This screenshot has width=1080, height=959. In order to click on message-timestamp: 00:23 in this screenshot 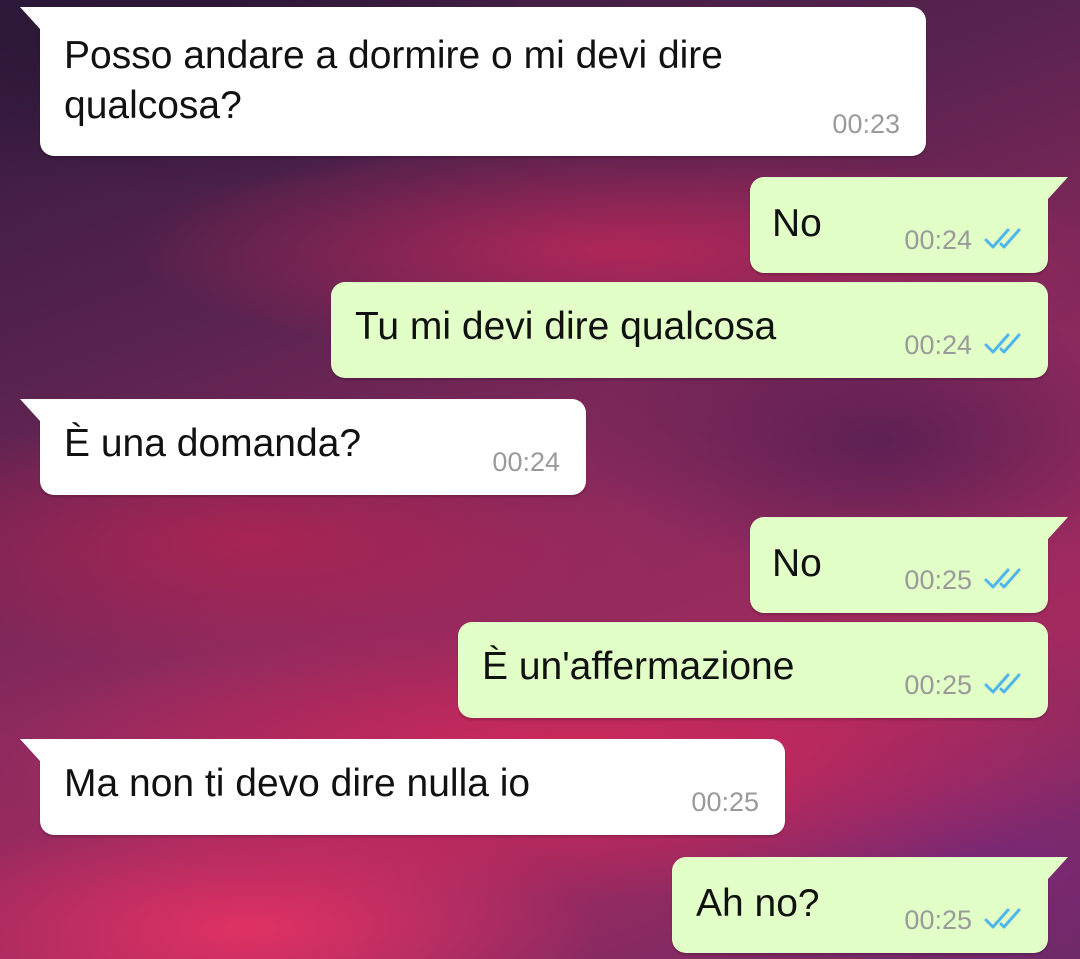, I will do `click(866, 124)`.